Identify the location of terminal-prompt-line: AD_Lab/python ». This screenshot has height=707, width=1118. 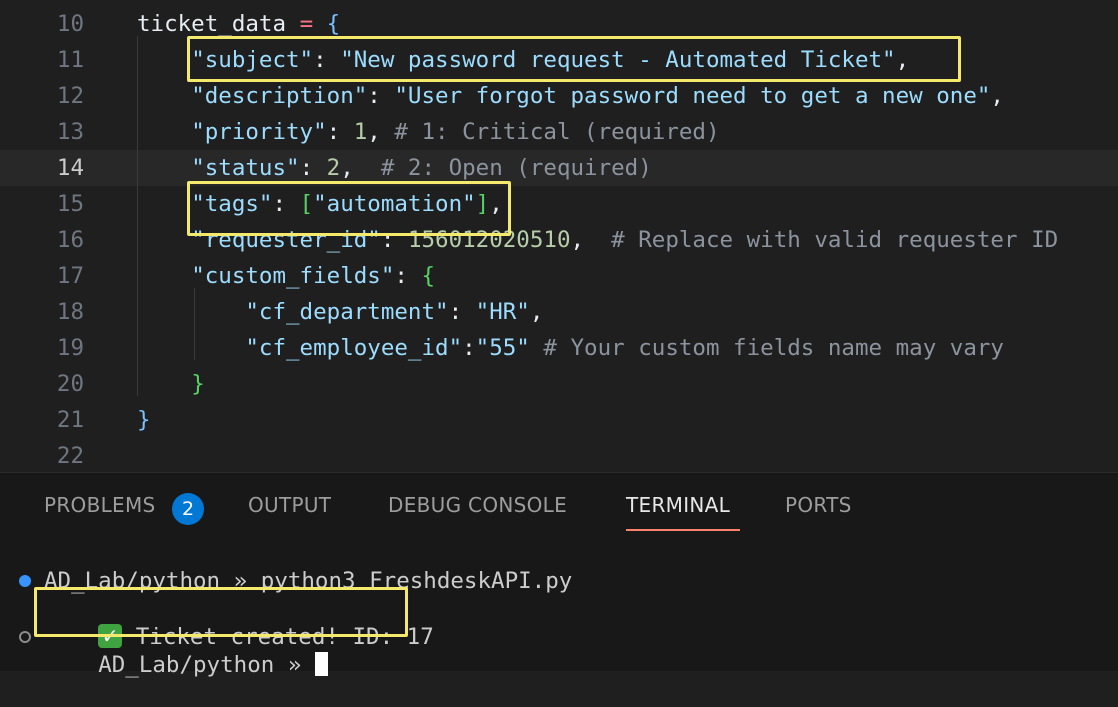
(186, 665).